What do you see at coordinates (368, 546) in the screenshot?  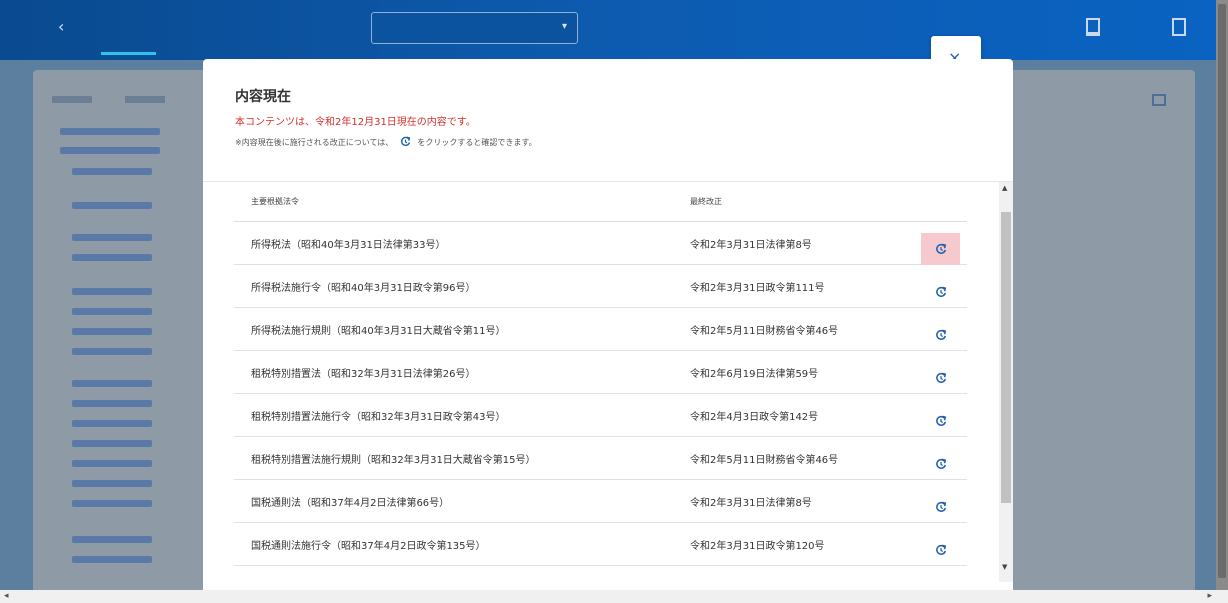 I see `law-name: 国税通則法施行令（昭和37年4月2日政令第135号）` at bounding box center [368, 546].